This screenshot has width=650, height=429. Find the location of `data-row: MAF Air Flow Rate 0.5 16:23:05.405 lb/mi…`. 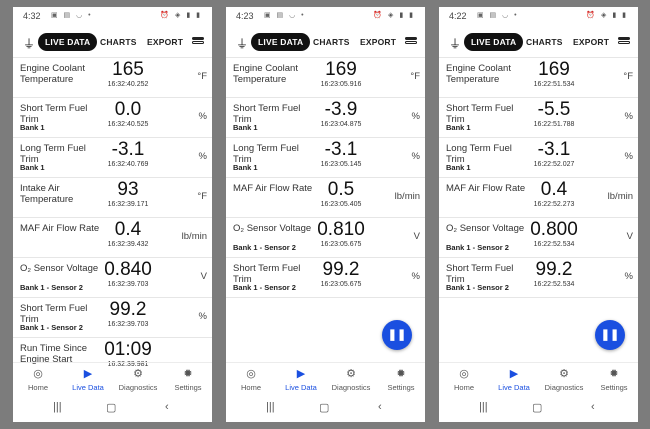

data-row: MAF Air Flow Rate 0.5 16:23:05.405 lb/mi… is located at coordinates (325, 198).